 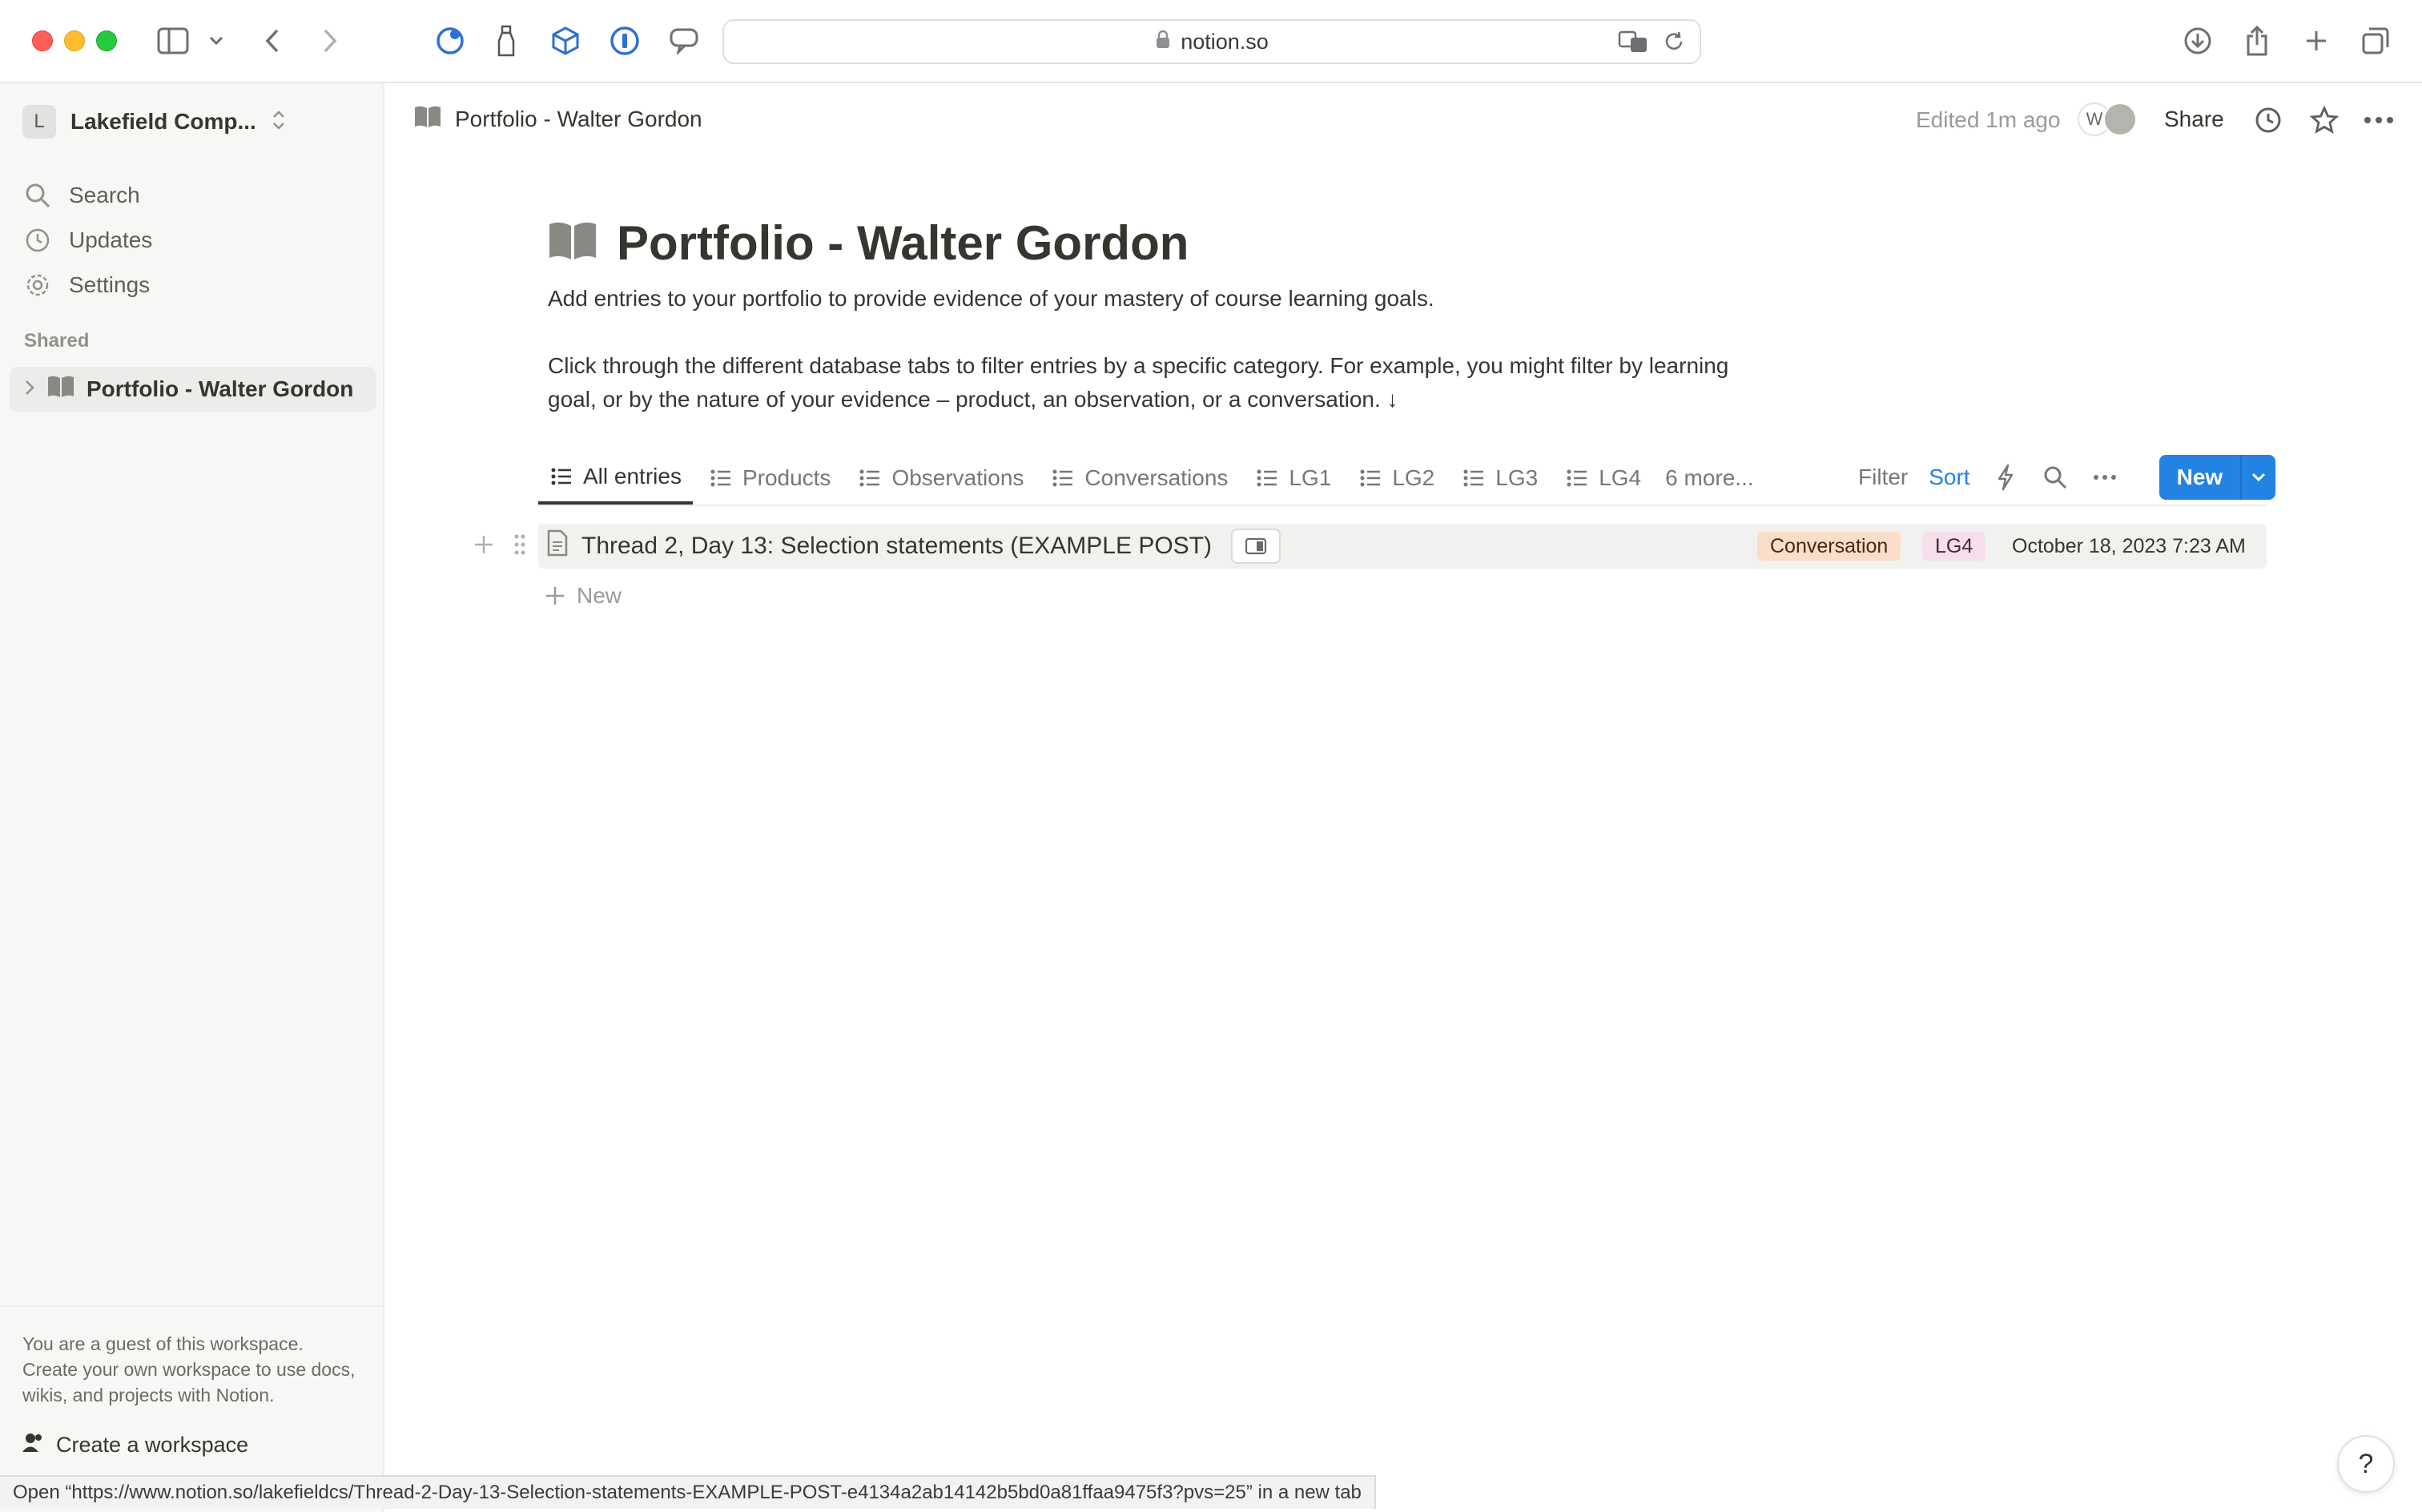 I want to click on sidebar-item-settings: Settings, so click(x=87, y=285).